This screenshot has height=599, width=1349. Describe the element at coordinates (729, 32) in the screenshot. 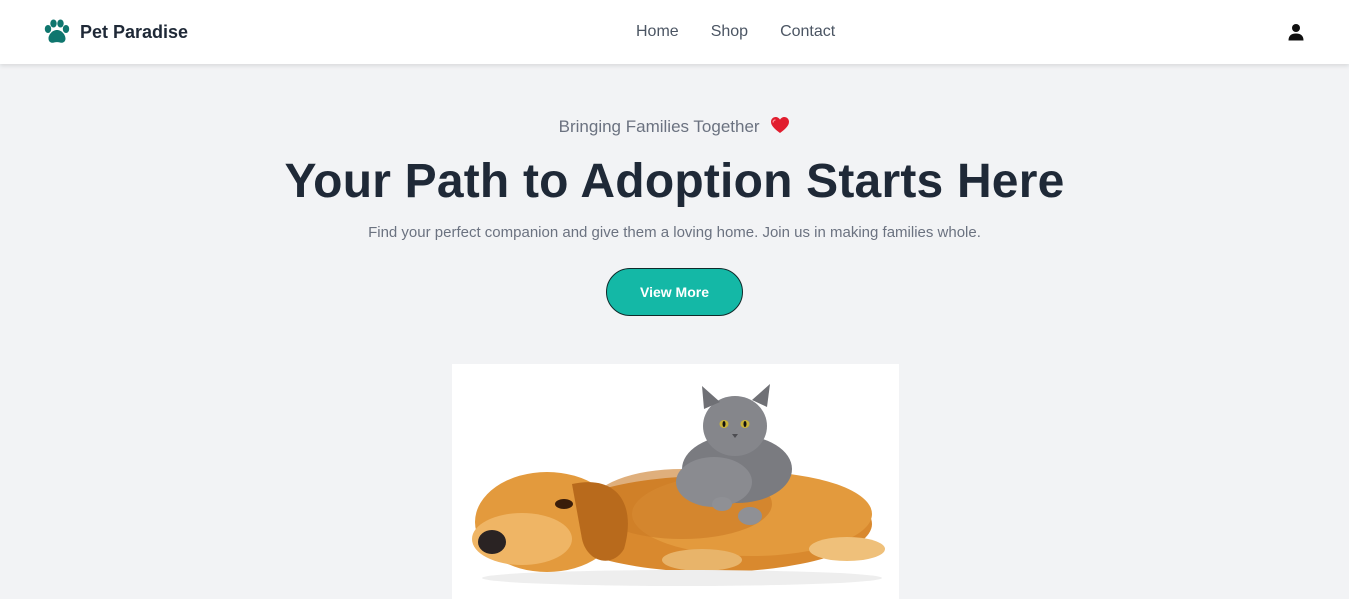

I see `nav-shop-link: Shop` at that location.